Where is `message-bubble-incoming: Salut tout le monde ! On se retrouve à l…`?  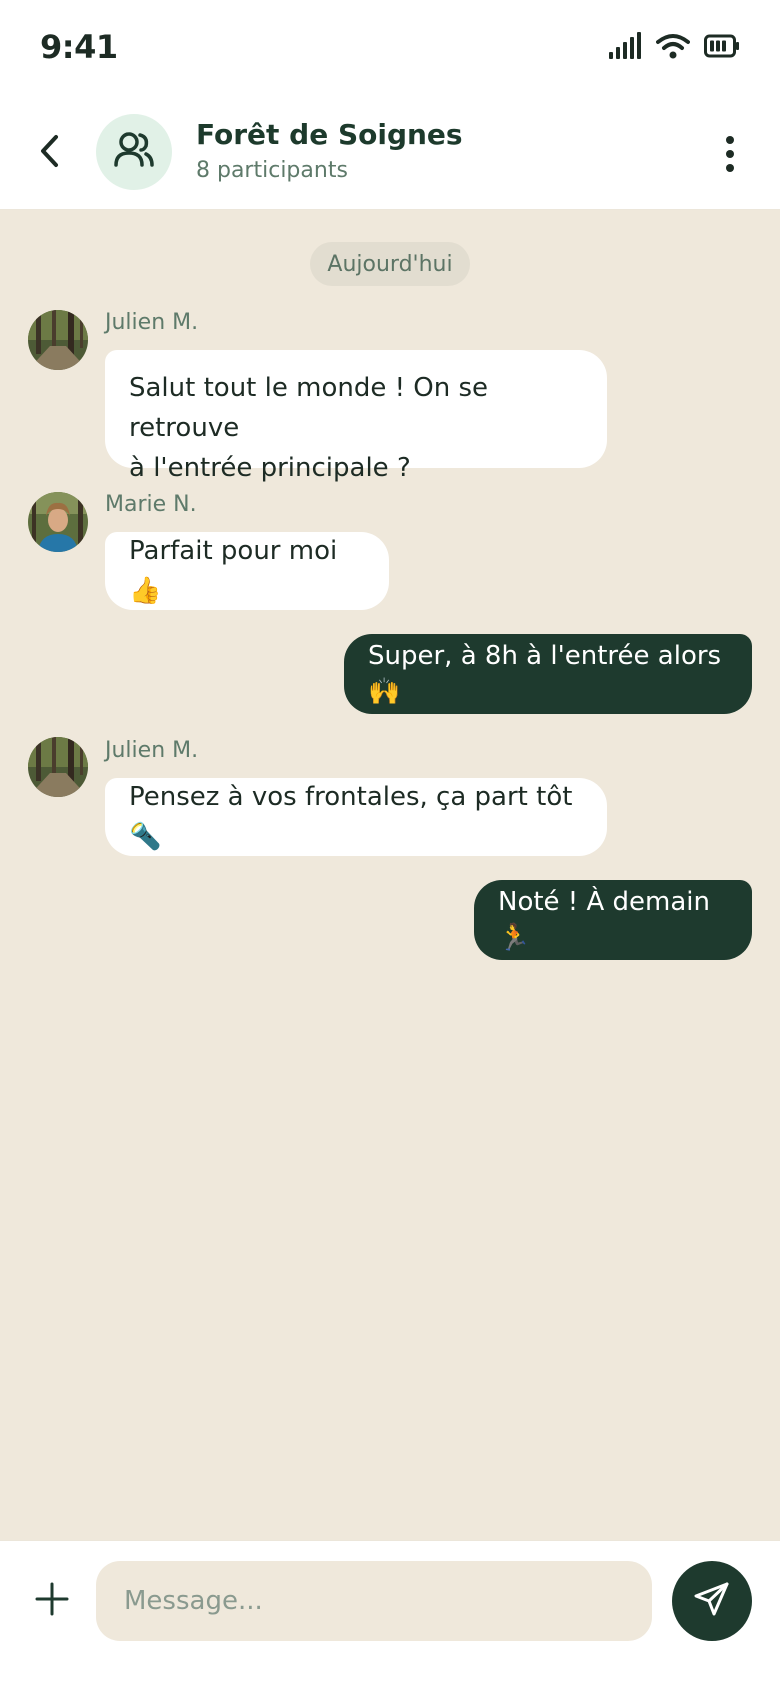 message-bubble-incoming: Salut tout le monde ! On se retrouve à l… is located at coordinates (356, 416).